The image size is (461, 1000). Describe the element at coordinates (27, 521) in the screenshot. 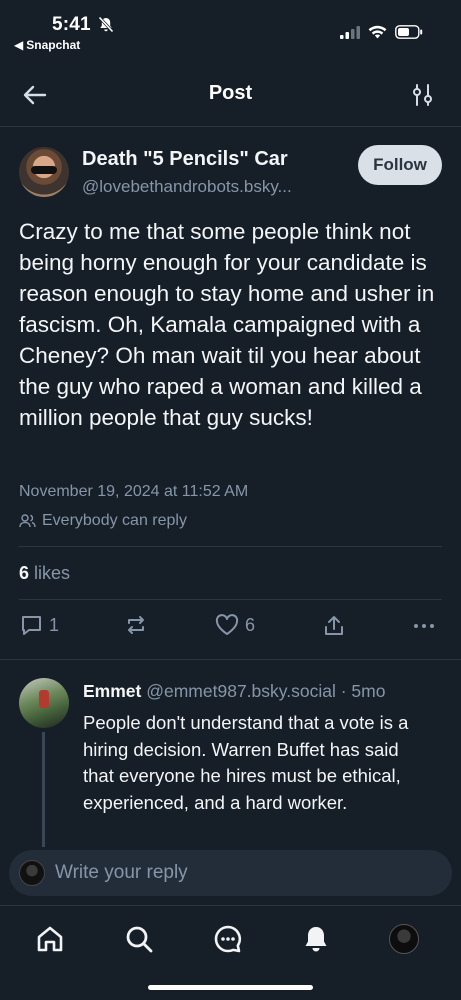

I see `people-icon` at that location.